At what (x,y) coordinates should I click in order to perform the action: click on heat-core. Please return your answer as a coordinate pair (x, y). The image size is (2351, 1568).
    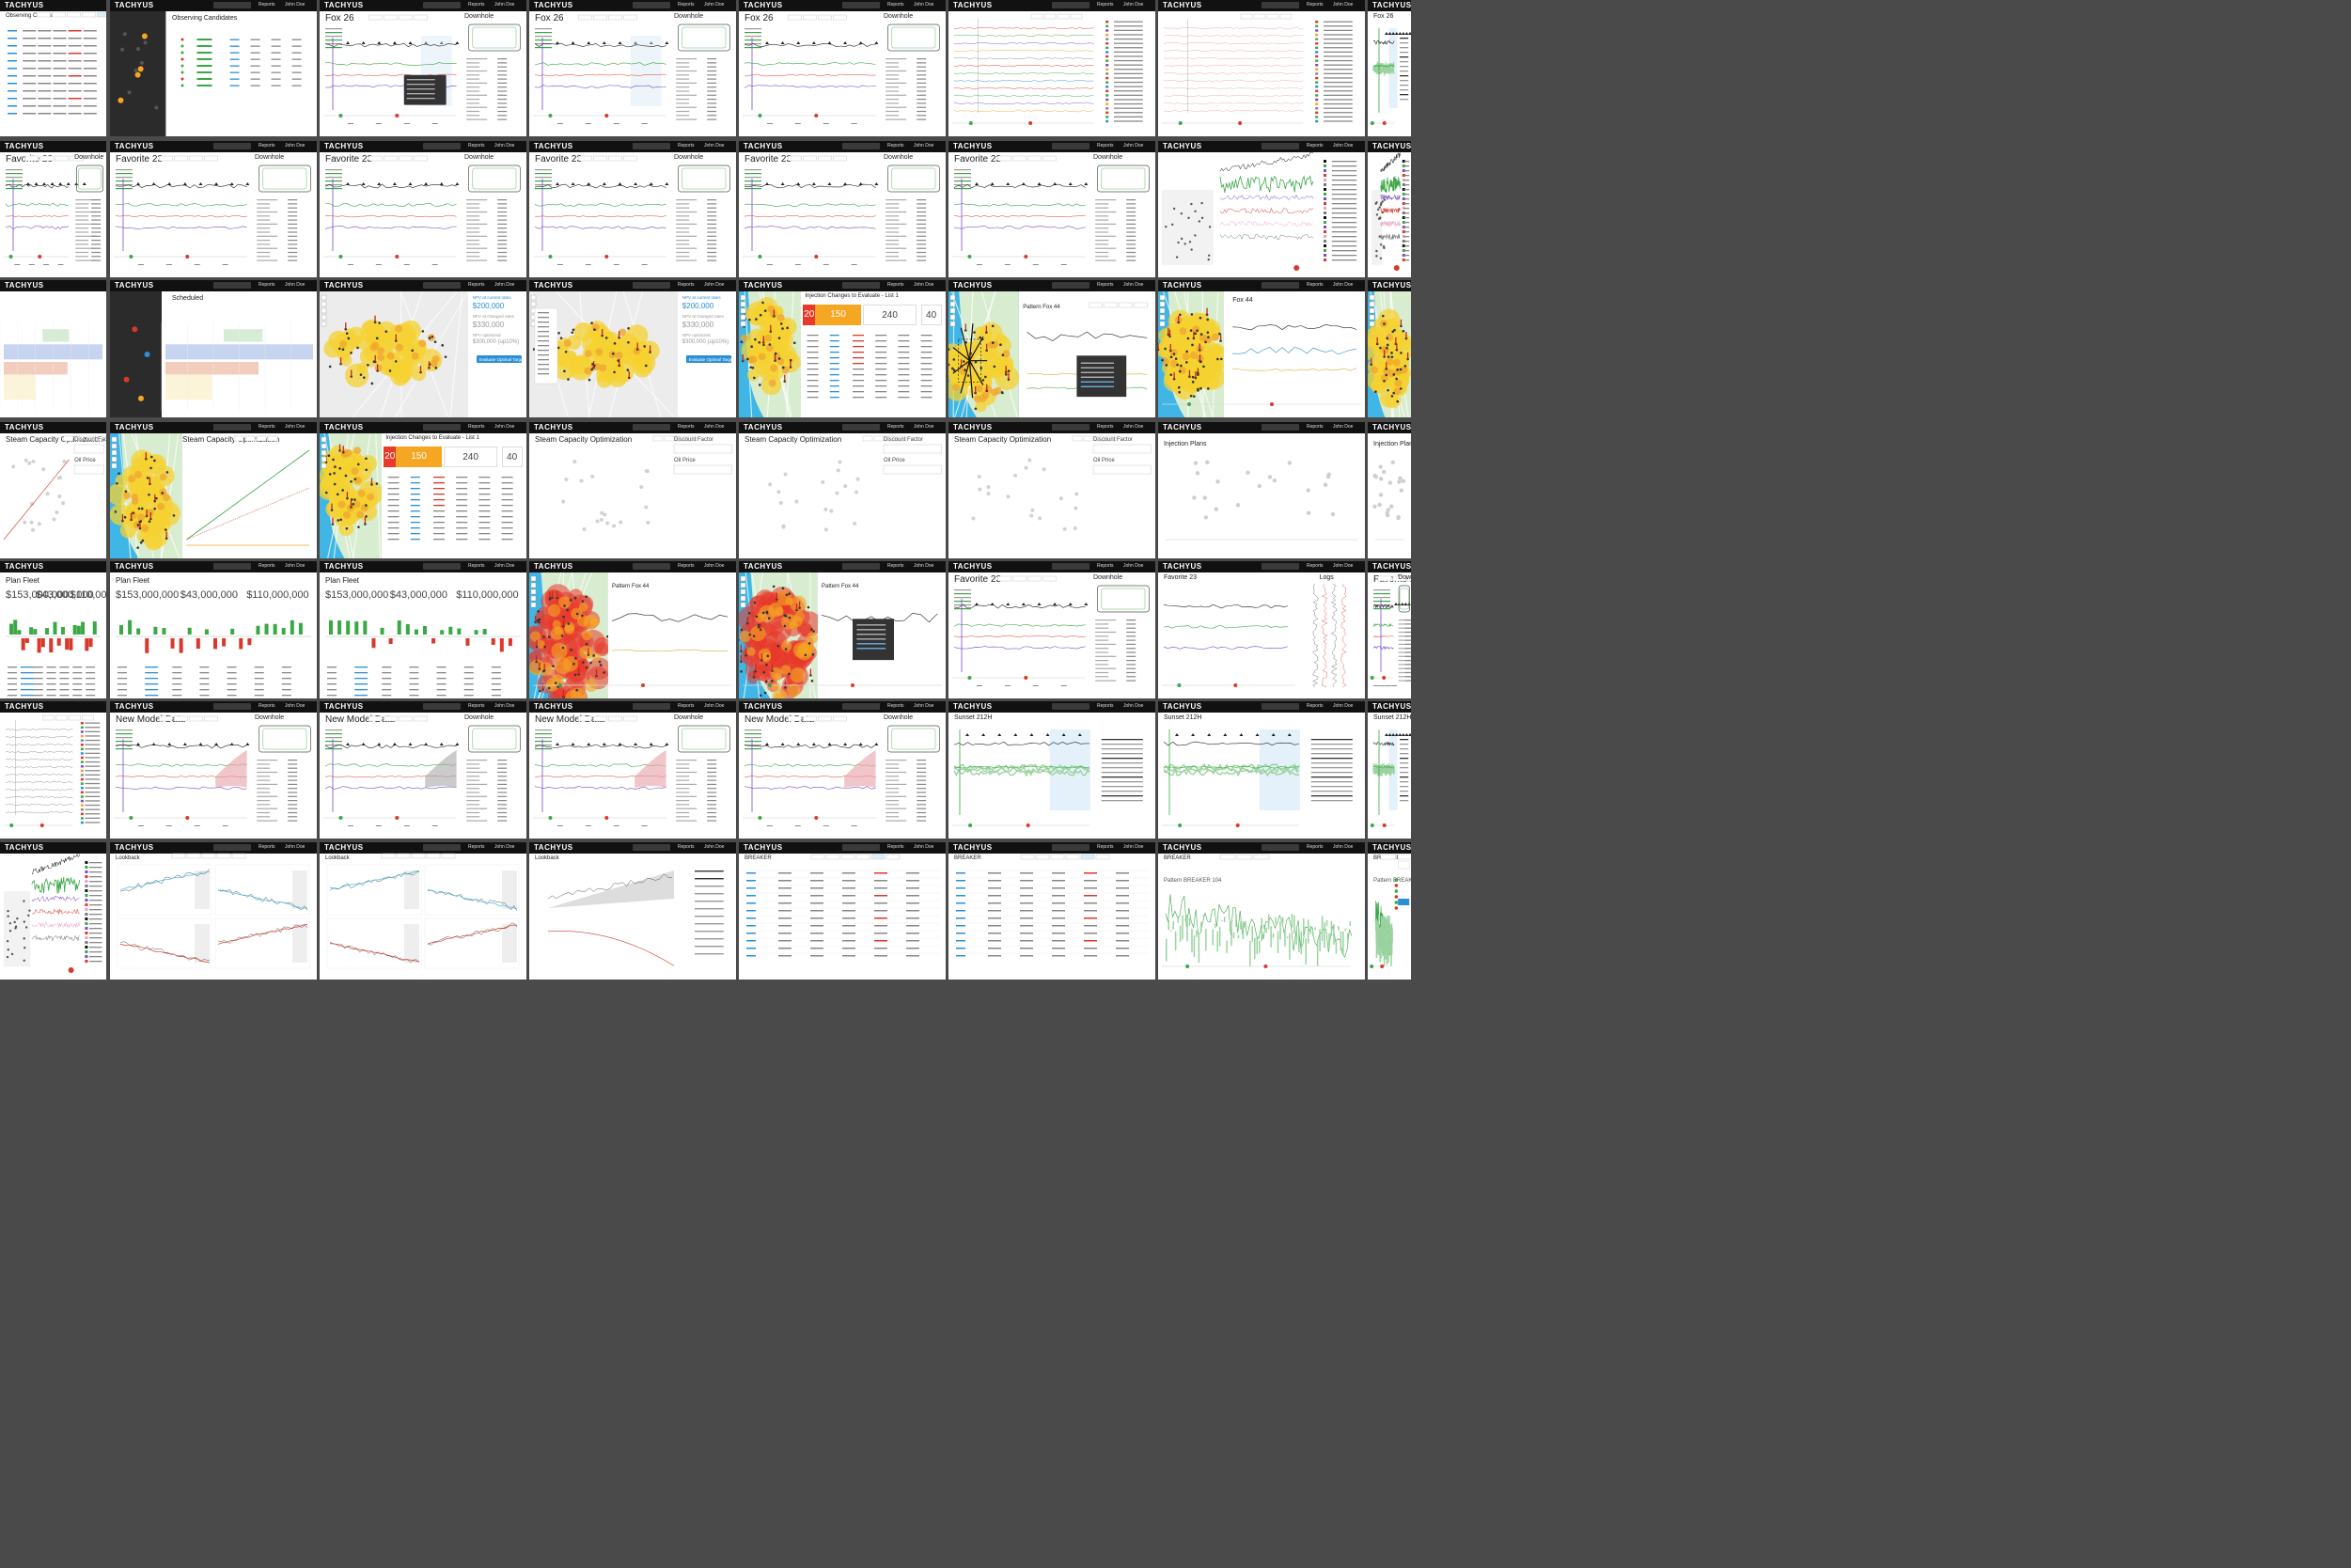
    Looking at the image, I should click on (1385, 349).